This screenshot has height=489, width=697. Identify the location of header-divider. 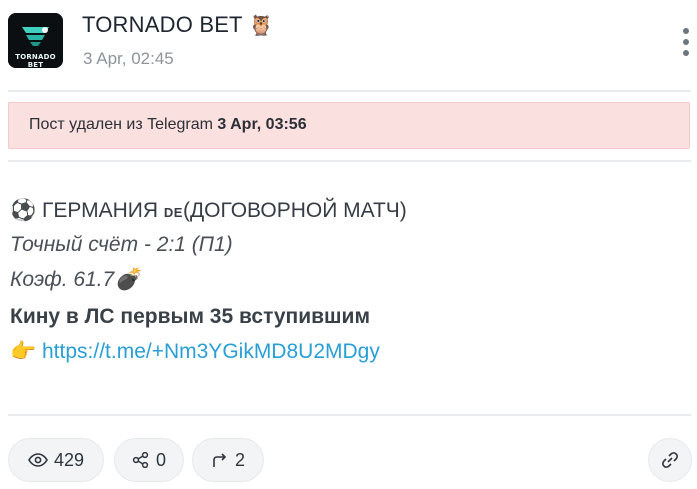
(349, 91).